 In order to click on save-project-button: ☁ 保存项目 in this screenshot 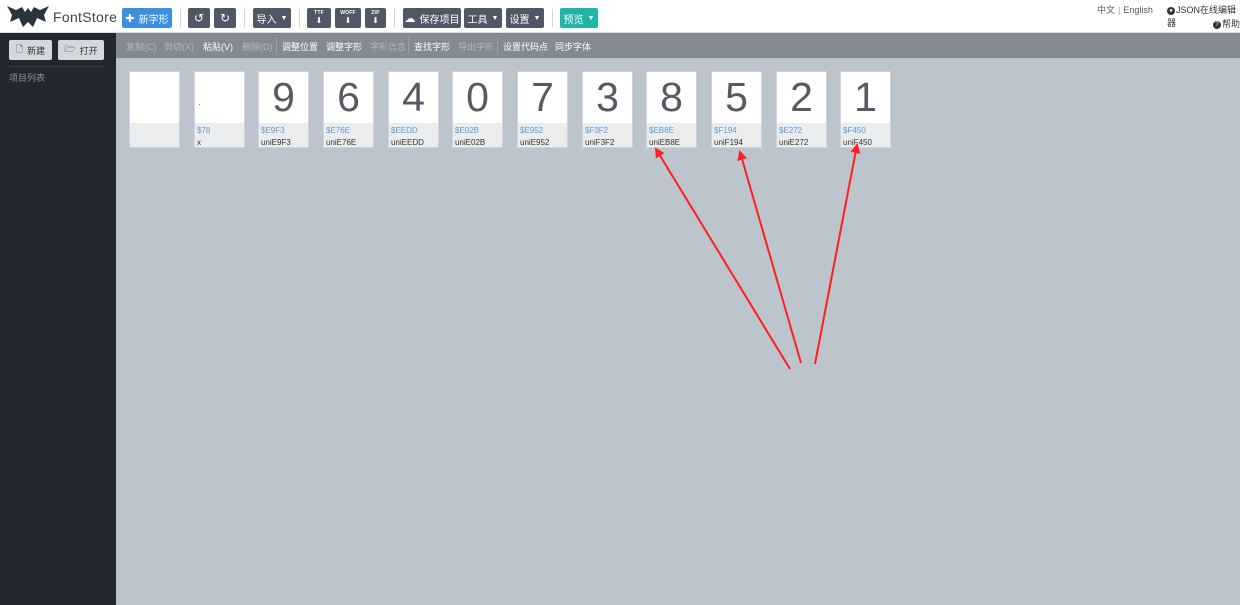, I will do `click(432, 18)`.